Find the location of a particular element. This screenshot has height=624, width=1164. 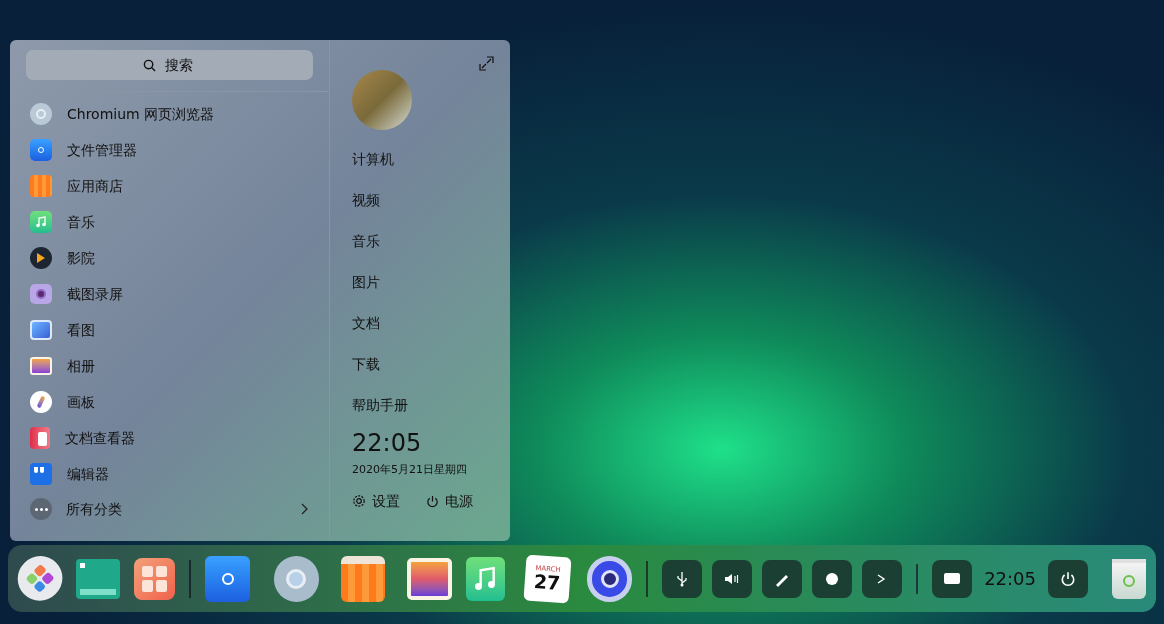

keyboard-icon is located at coordinates (952, 578).